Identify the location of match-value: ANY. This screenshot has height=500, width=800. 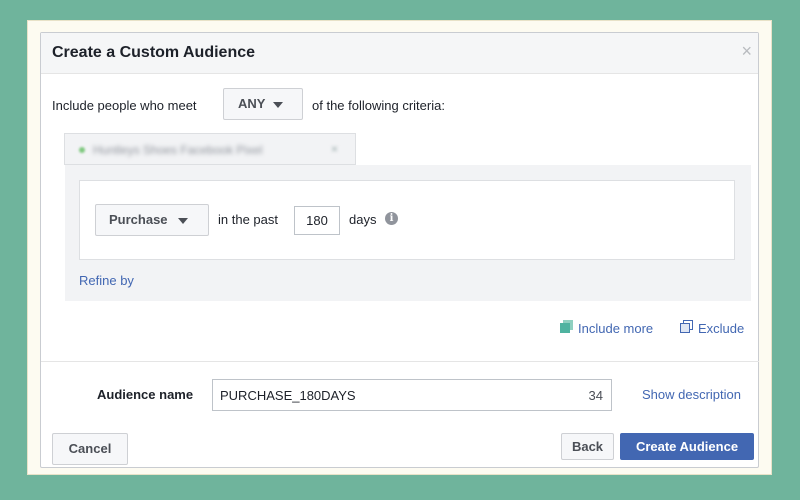
(252, 103).